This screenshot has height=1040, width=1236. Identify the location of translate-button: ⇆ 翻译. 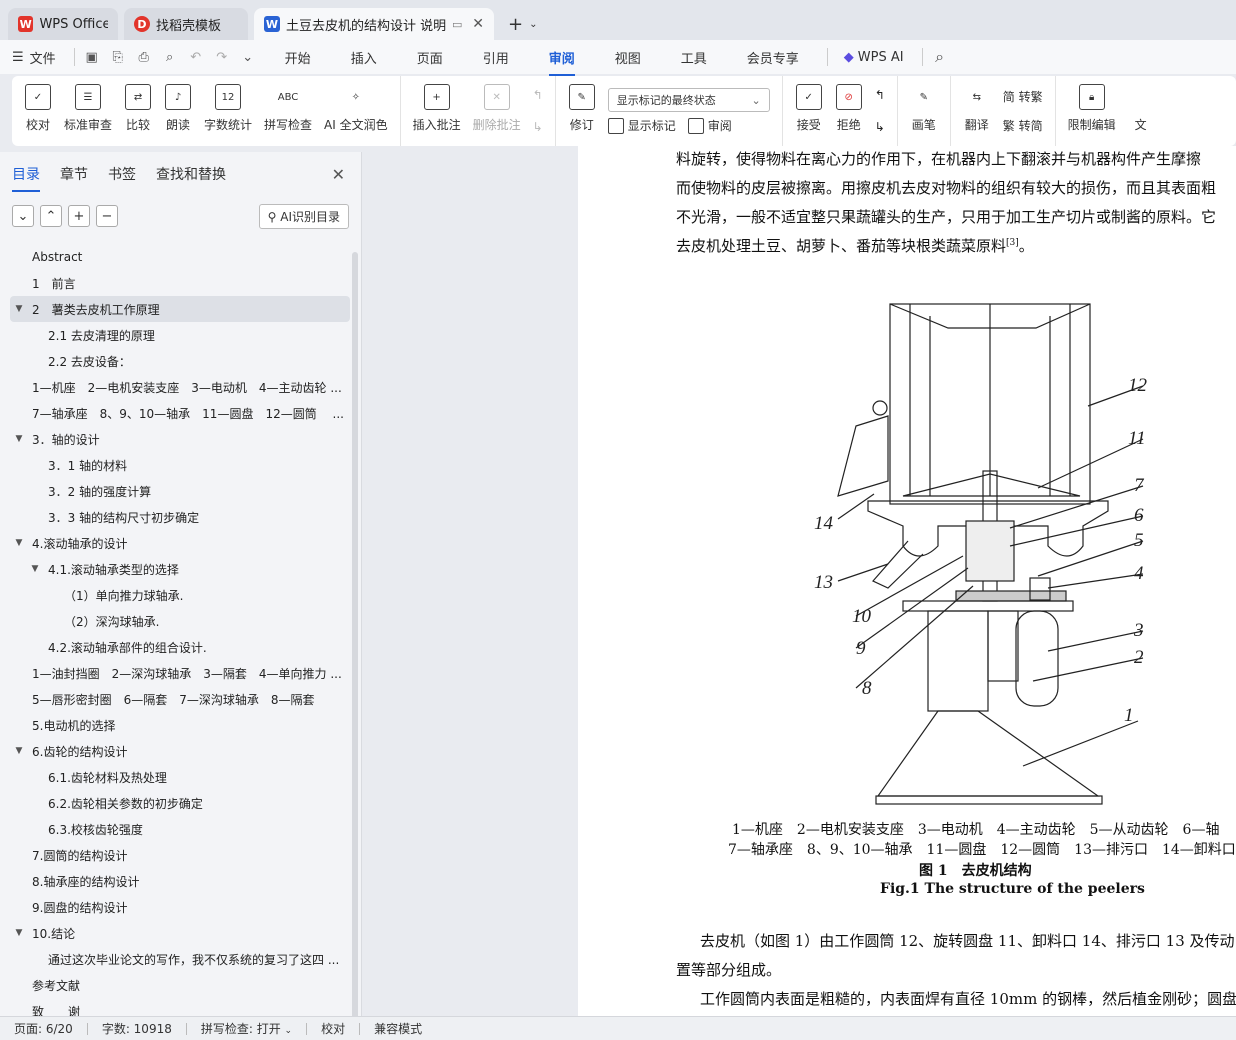
(977, 111).